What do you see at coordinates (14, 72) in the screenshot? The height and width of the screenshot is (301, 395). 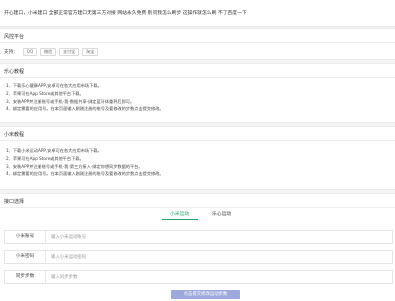 I see `lexin-tutorial-title: 乐心教程` at bounding box center [14, 72].